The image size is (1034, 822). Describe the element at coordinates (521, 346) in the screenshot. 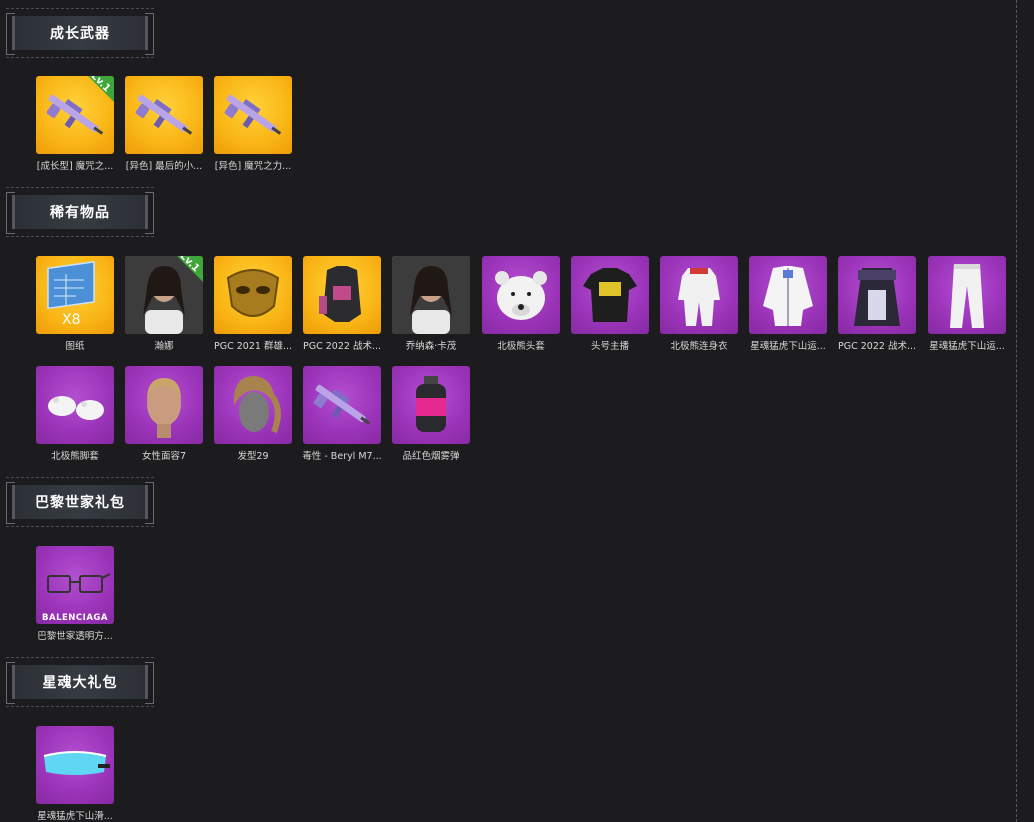

I see `item-label: 北极熊头套` at that location.